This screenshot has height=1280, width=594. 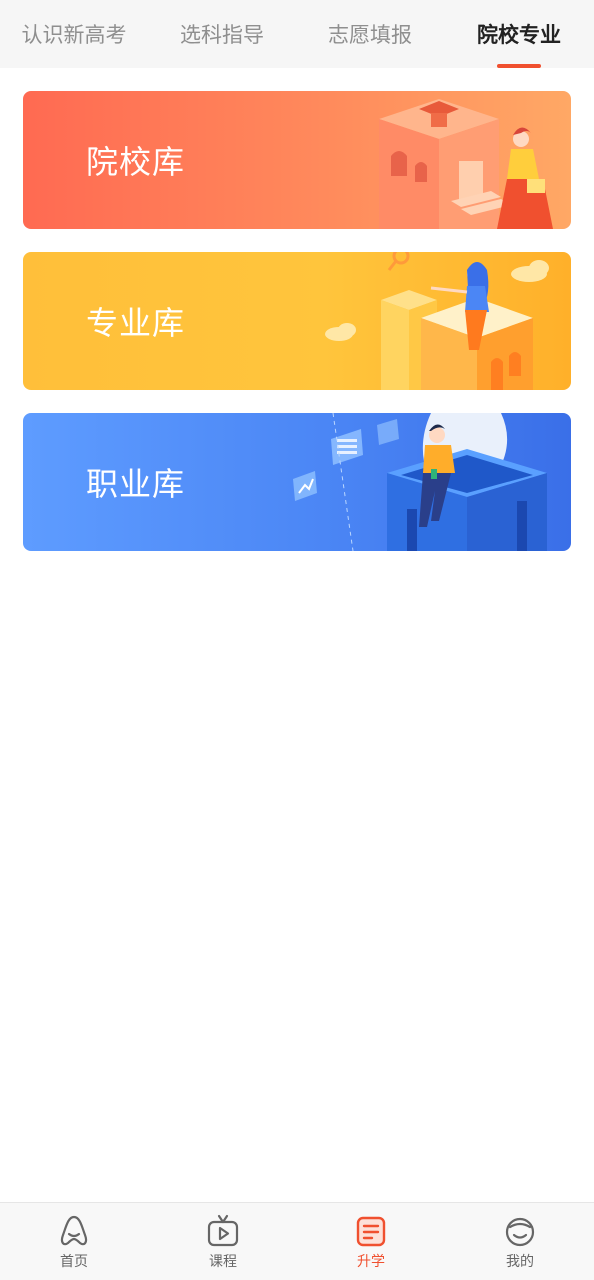 What do you see at coordinates (520, 1262) in the screenshot?
I see `nav-label: 我的` at bounding box center [520, 1262].